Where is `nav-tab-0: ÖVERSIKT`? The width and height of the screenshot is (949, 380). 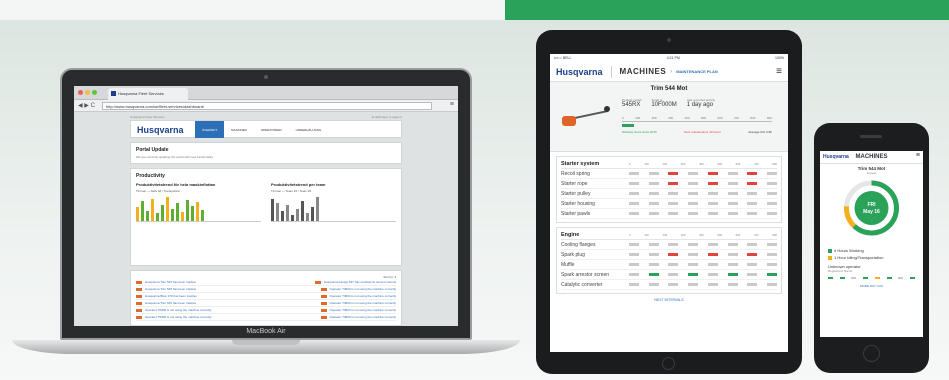 nav-tab-0: ÖVERSIKT is located at coordinates (210, 129).